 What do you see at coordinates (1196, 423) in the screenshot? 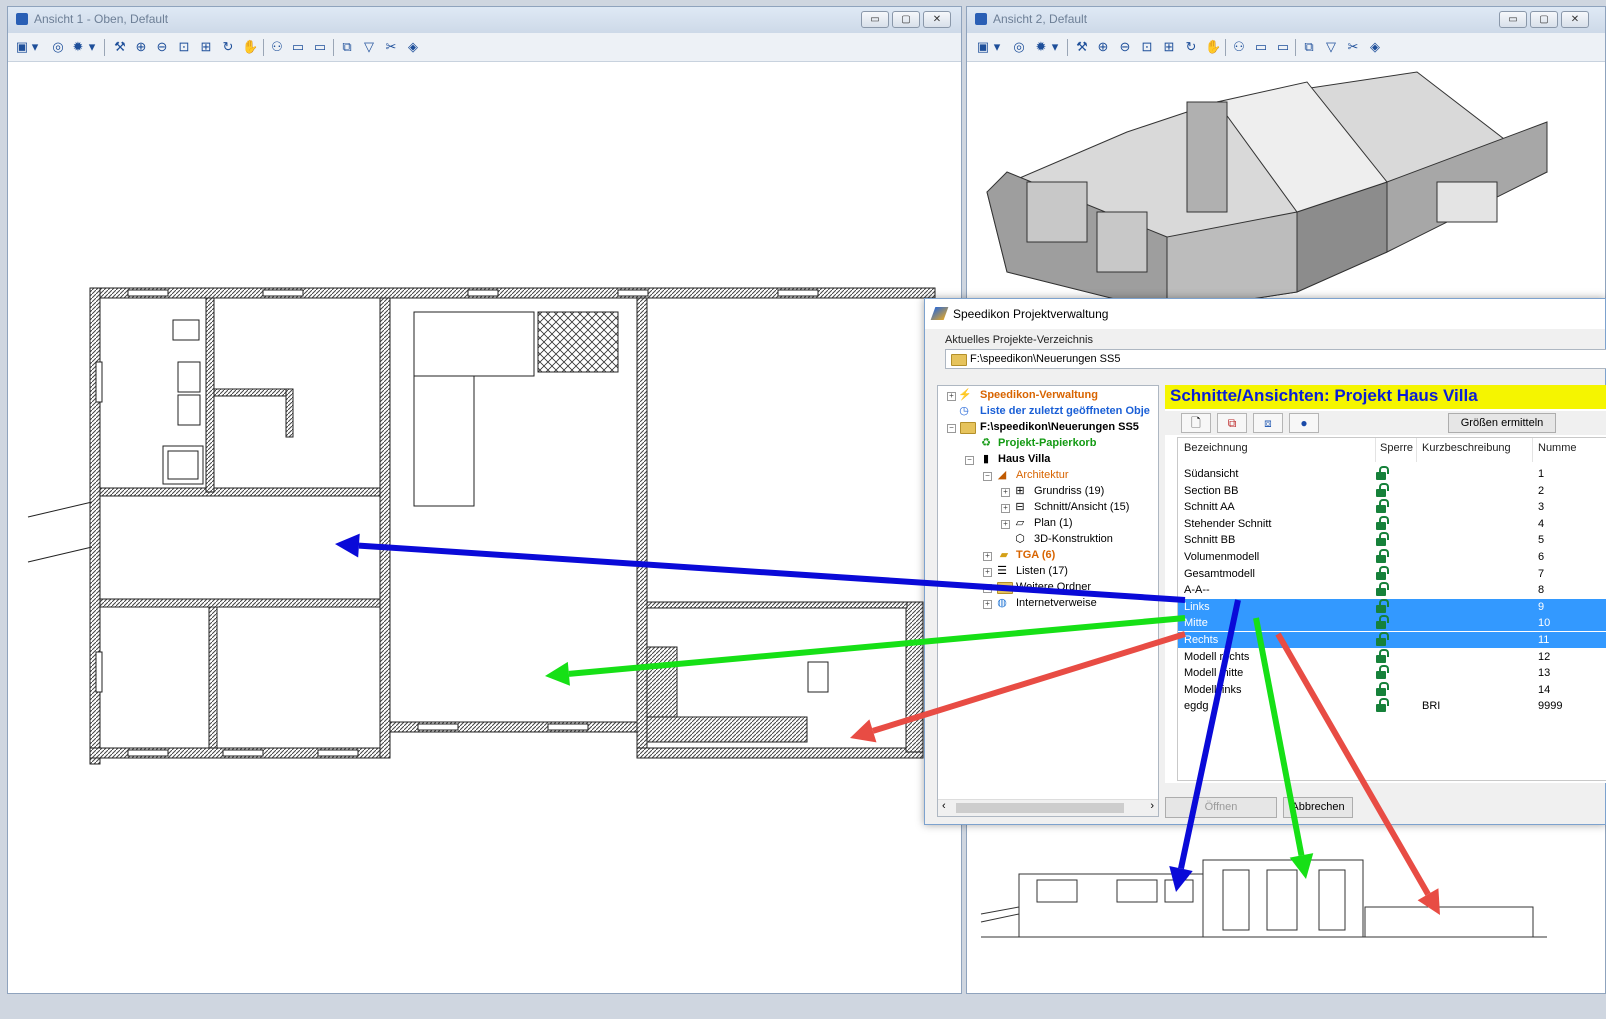
I see `new-document-icon: 🗋` at bounding box center [1196, 423].